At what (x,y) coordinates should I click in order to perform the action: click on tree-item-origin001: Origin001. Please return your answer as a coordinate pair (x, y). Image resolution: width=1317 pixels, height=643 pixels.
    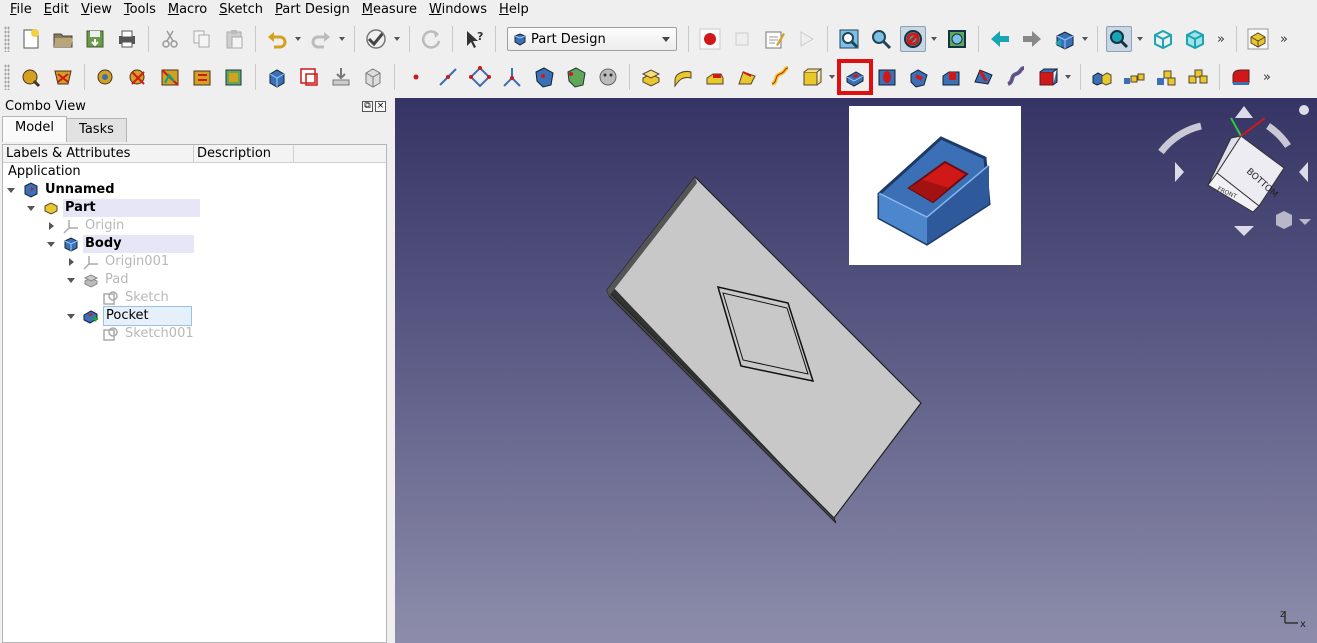
    Looking at the image, I should click on (118, 262).